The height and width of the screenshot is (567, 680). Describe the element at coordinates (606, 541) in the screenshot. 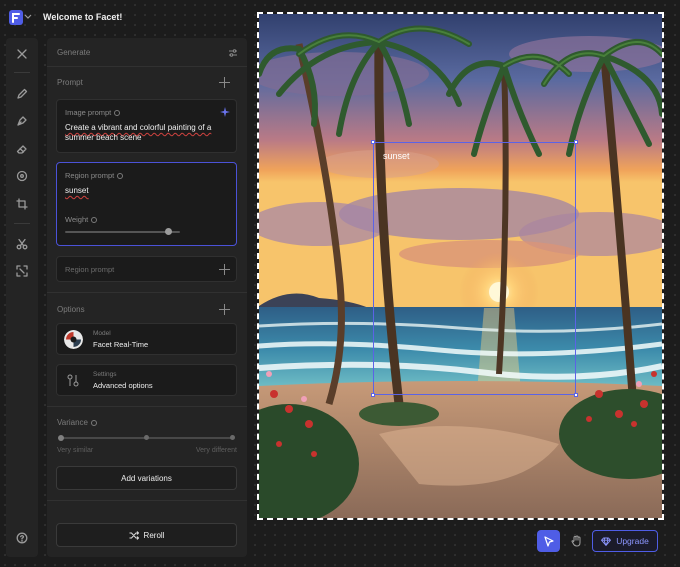

I see `diamond-icon` at that location.